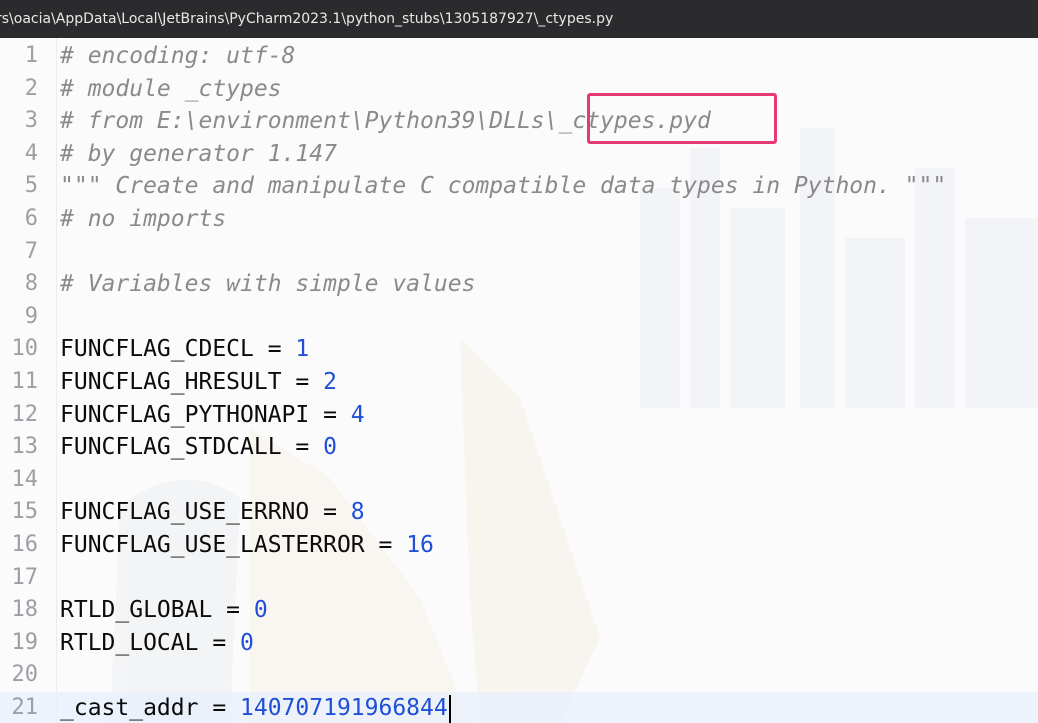 This screenshot has height=723, width=1038. I want to click on line-code: # encoding: utf-8, so click(177, 56).